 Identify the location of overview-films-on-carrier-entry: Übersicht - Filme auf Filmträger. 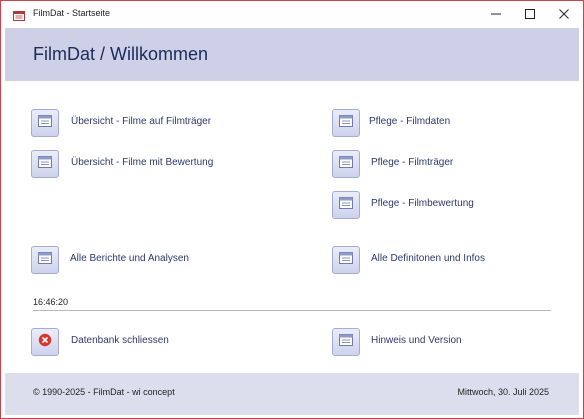
(161, 123).